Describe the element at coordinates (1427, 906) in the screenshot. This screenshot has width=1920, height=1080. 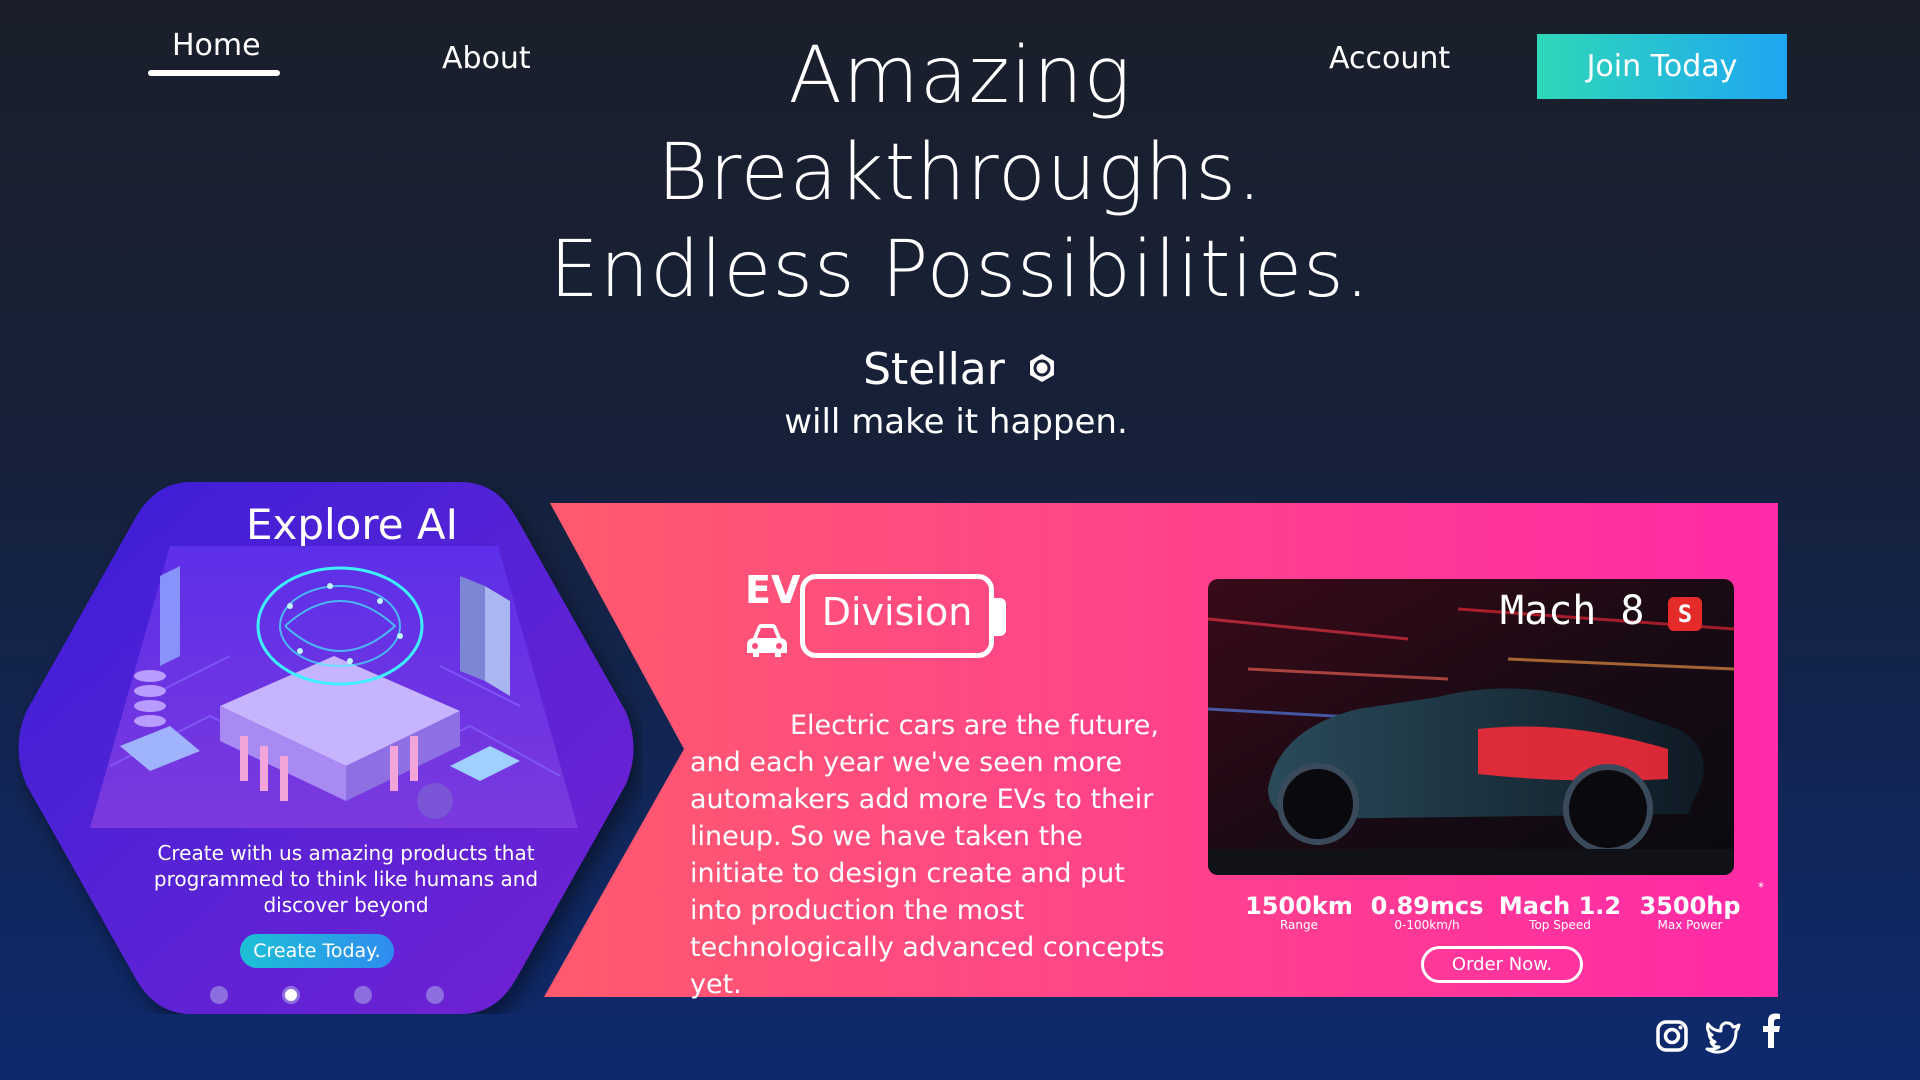
I see `spec-value: 0.89mcs` at that location.